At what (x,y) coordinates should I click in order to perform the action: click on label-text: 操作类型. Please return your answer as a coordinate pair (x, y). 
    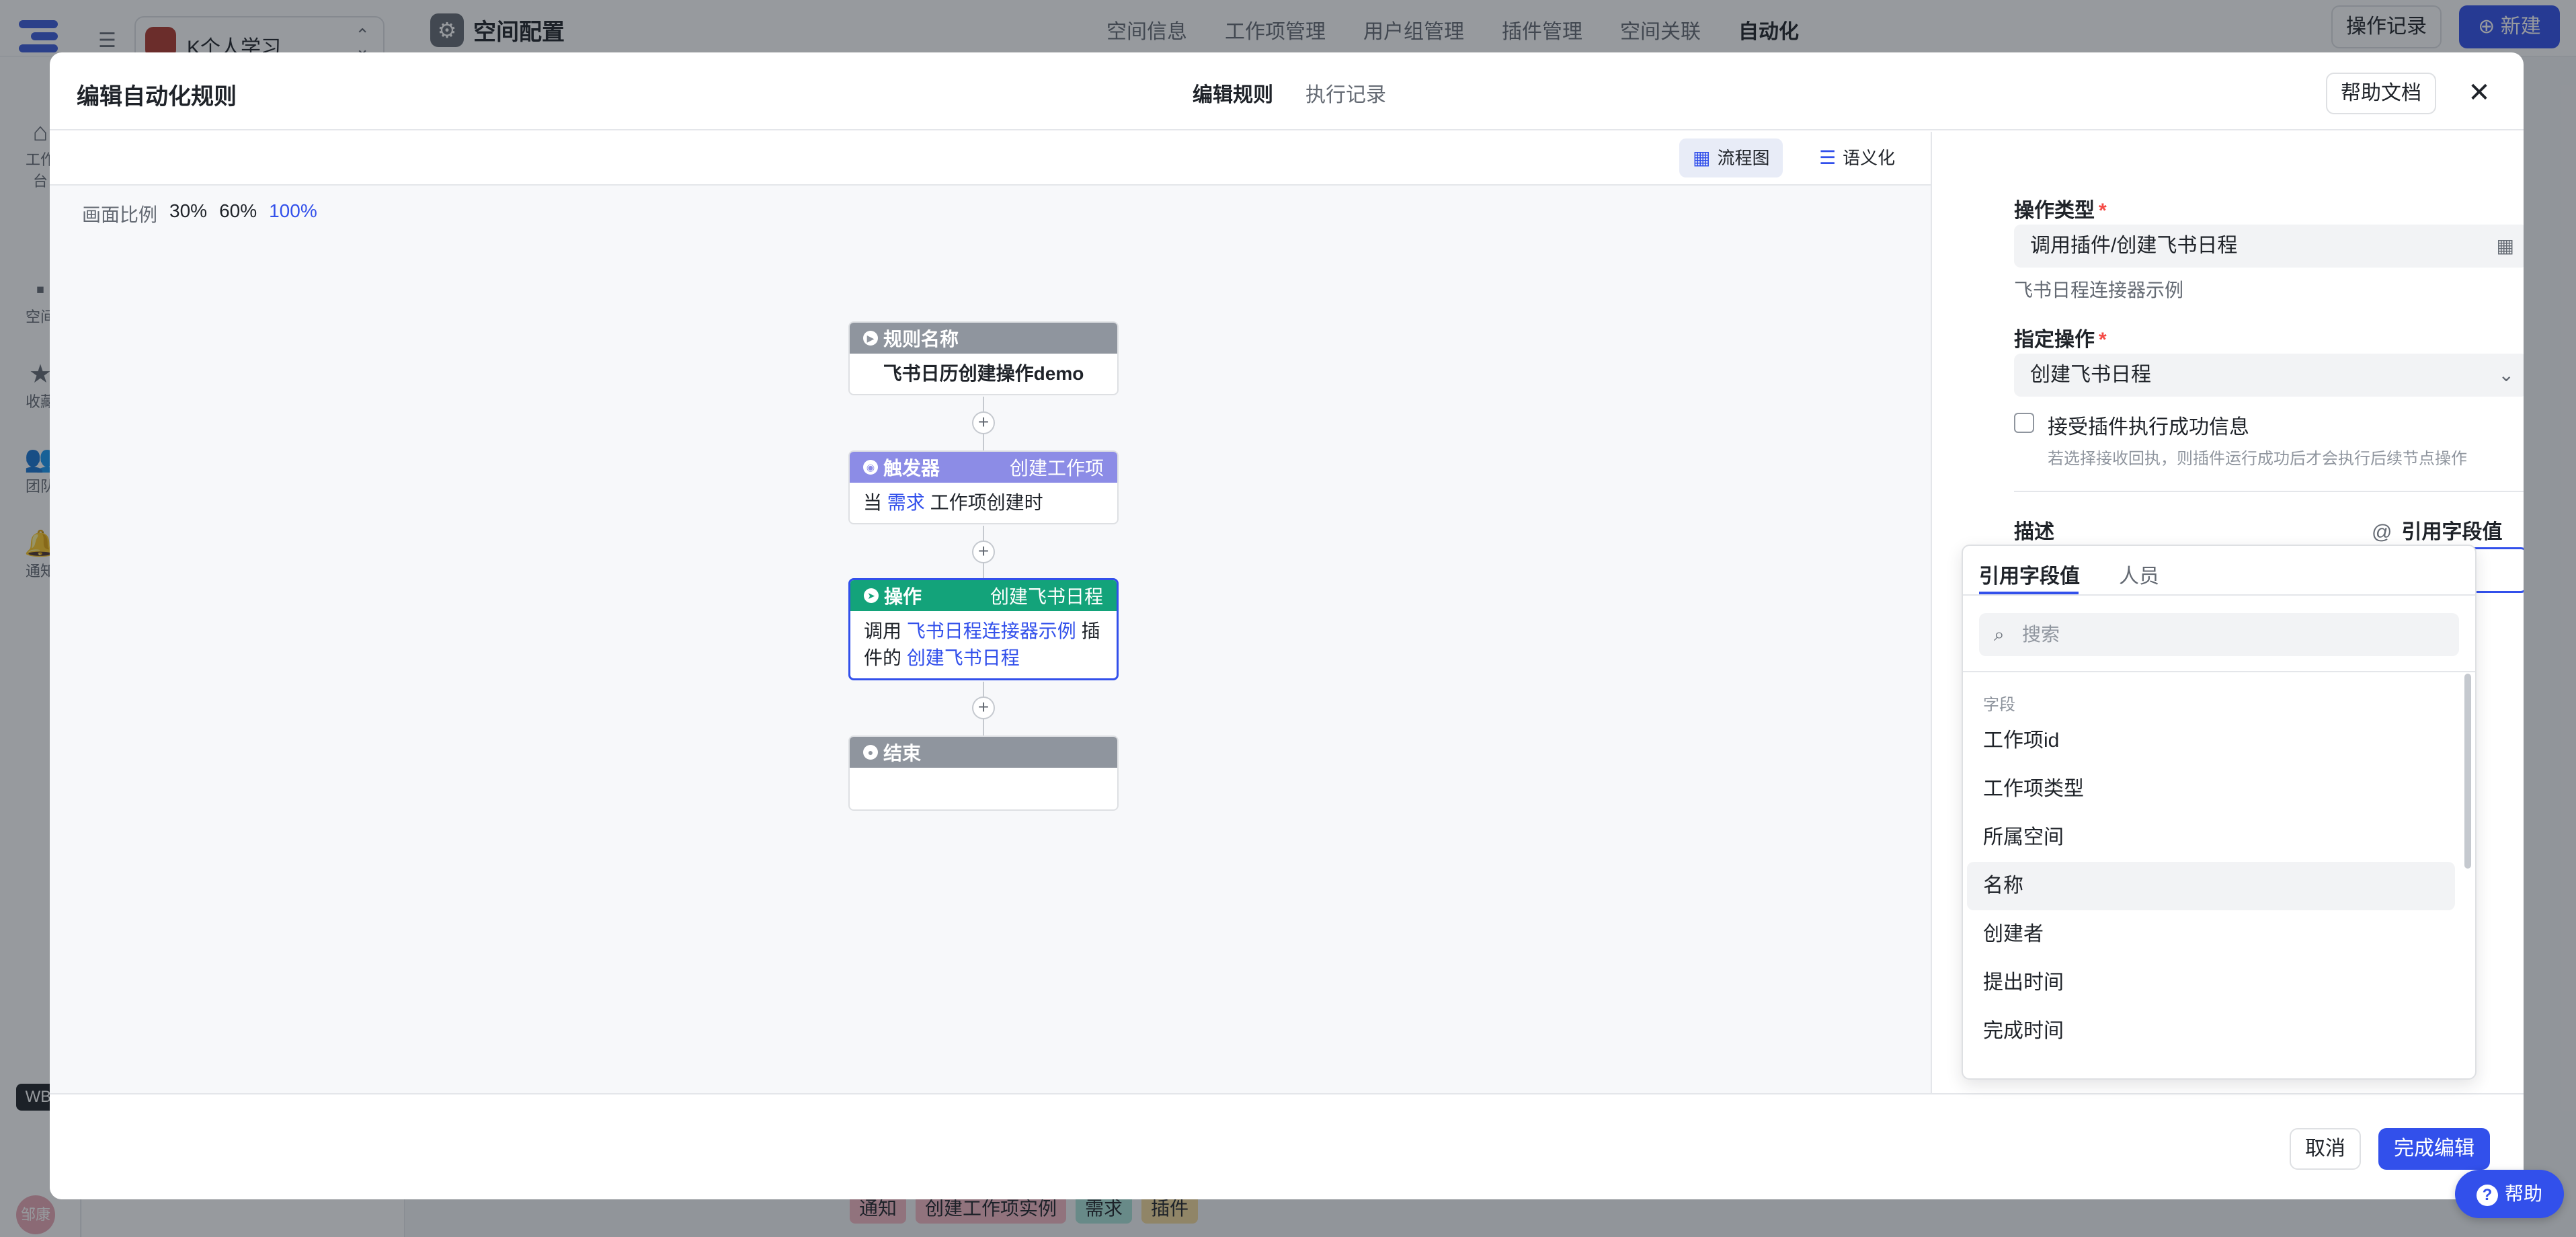
    Looking at the image, I should click on (2054, 211).